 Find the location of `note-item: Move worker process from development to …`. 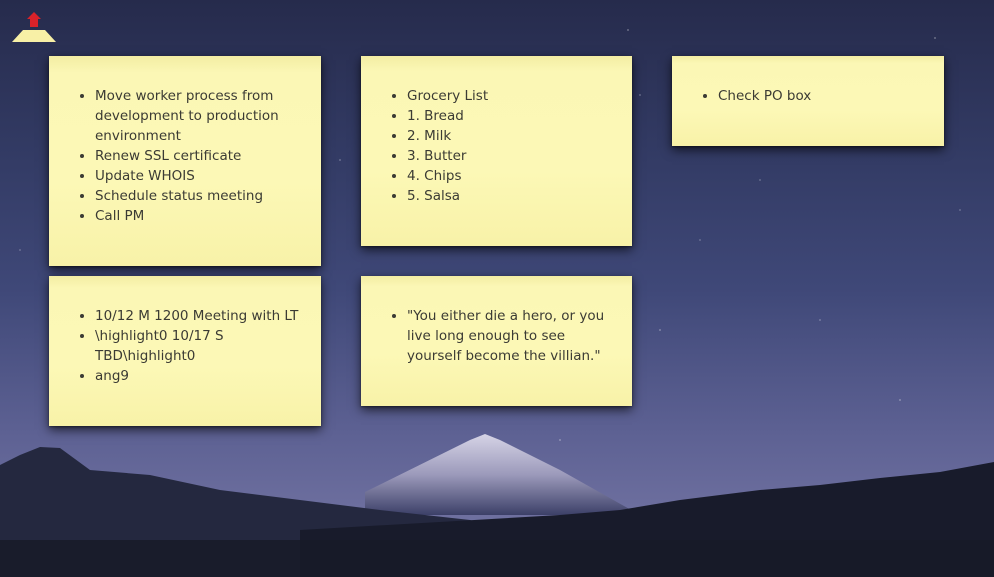

note-item: Move worker process from development to … is located at coordinates (201, 116).